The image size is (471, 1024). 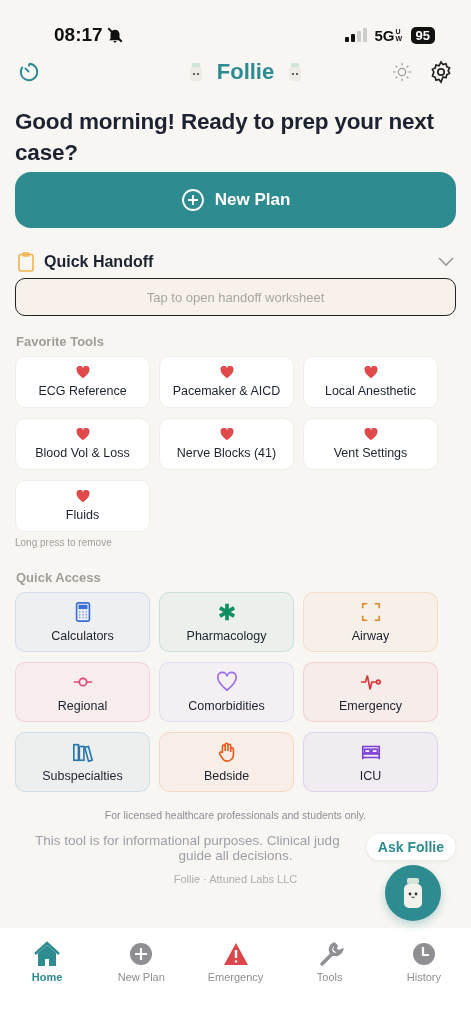 I want to click on ask-follie-bubble: Ask Follie, so click(x=410, y=847).